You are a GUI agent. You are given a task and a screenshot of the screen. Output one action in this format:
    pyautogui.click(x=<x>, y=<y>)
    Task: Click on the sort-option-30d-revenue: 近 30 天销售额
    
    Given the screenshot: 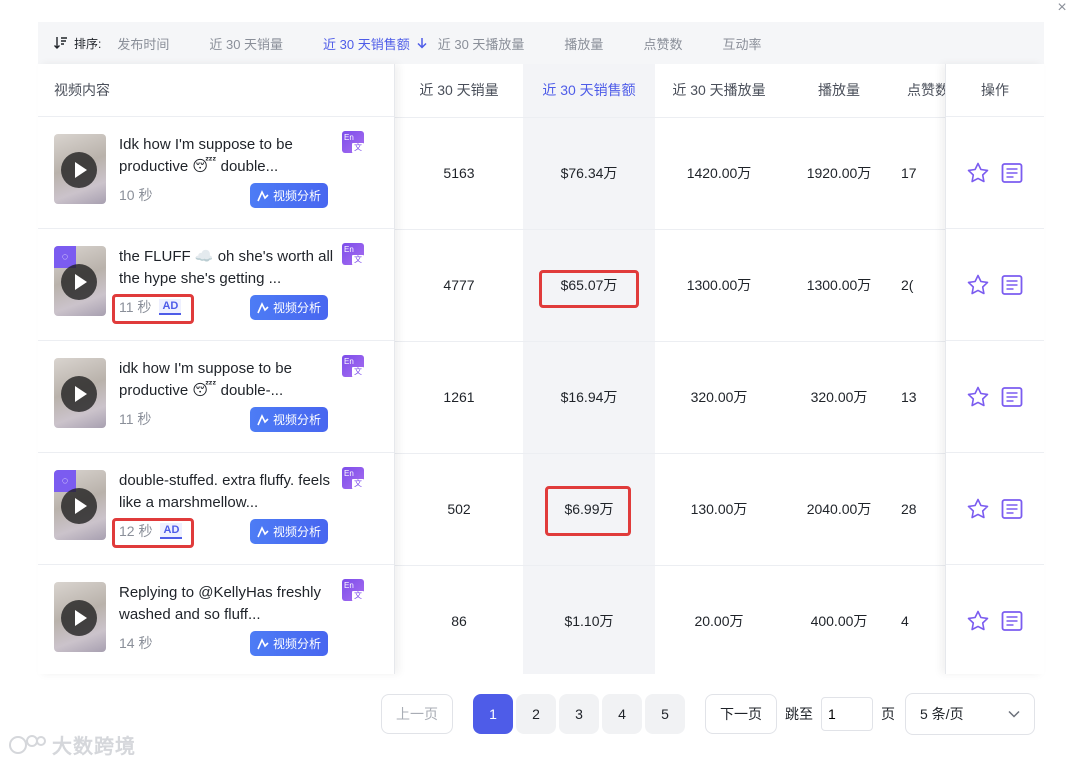 What is the action you would take?
    pyautogui.click(x=375, y=43)
    